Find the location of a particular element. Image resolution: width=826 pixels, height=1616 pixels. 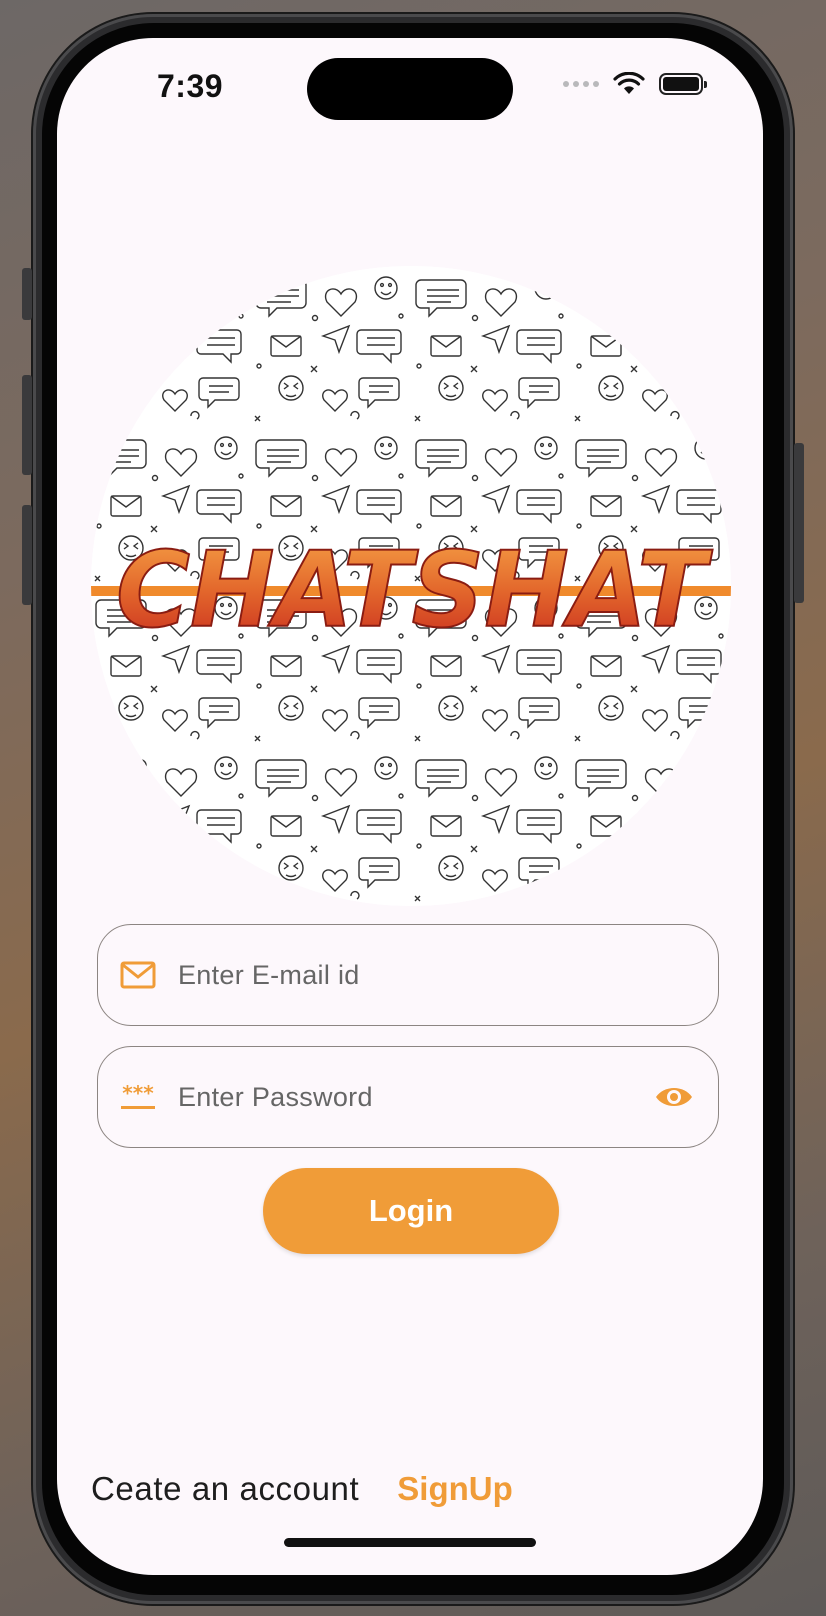

signup-prompt: Ceate an account is located at coordinates (225, 1488).